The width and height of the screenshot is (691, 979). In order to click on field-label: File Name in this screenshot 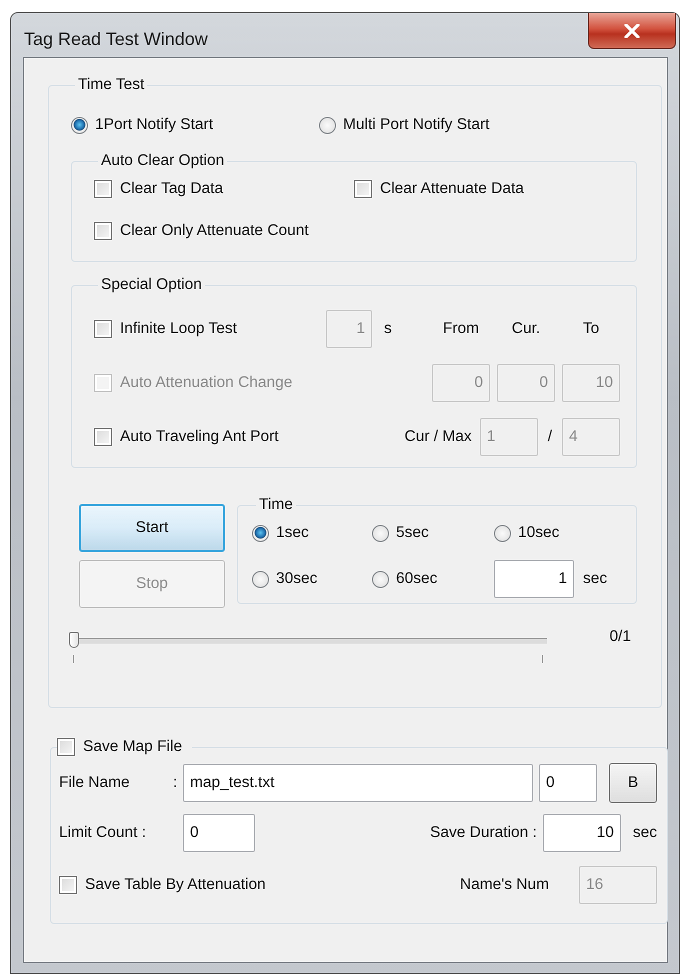, I will do `click(95, 783)`.